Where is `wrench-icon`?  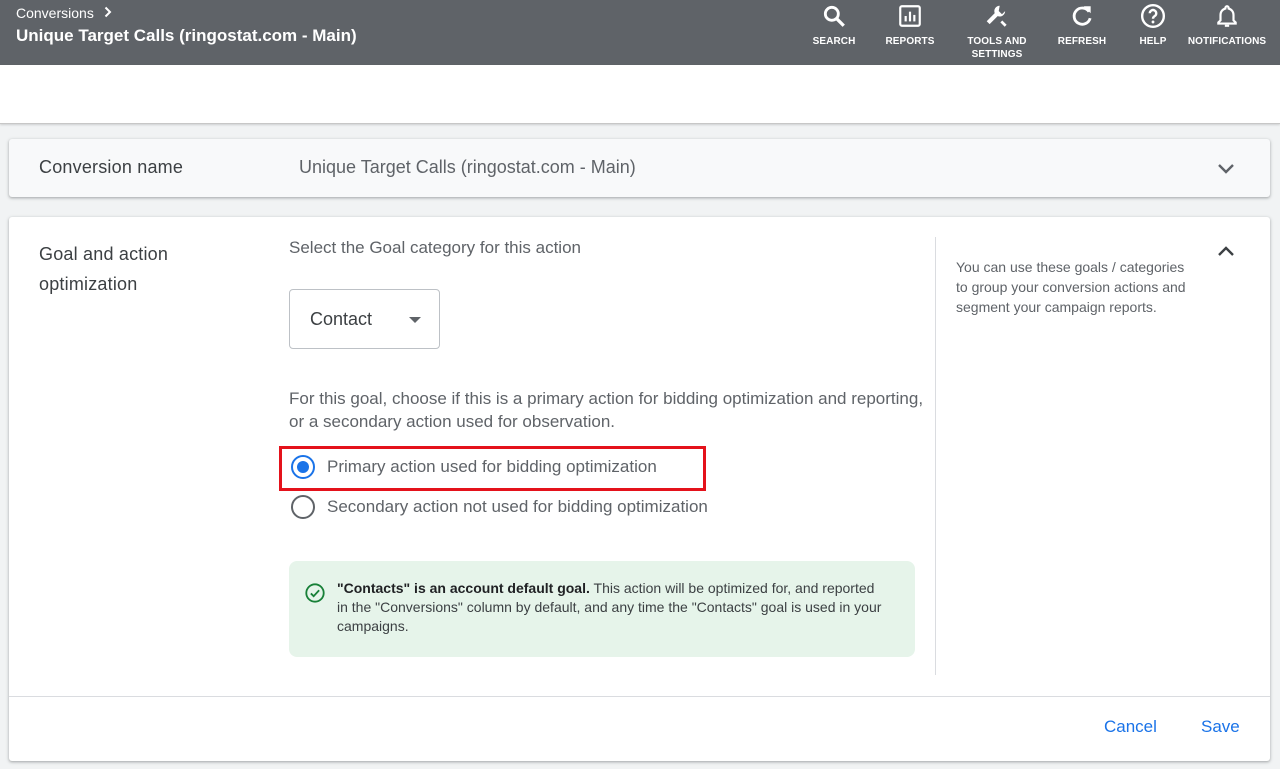 wrench-icon is located at coordinates (996, 16).